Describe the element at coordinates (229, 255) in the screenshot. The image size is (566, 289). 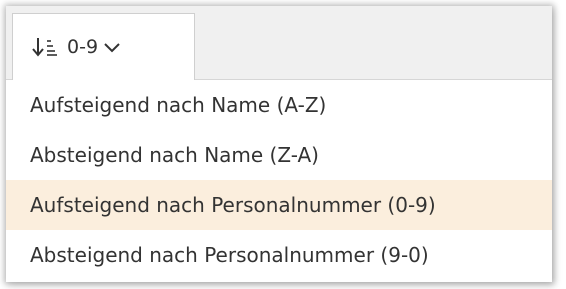
I see `menu-item-label: Absteigend nach Personalnummer (9-0)` at that location.